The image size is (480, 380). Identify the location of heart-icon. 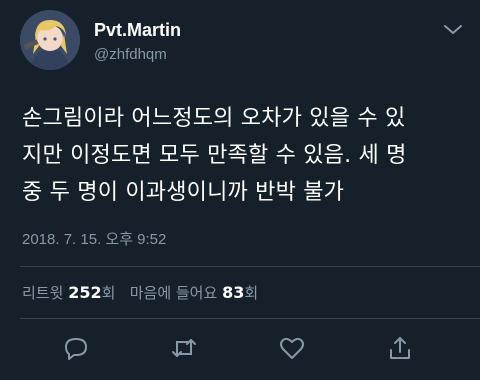
(294, 350).